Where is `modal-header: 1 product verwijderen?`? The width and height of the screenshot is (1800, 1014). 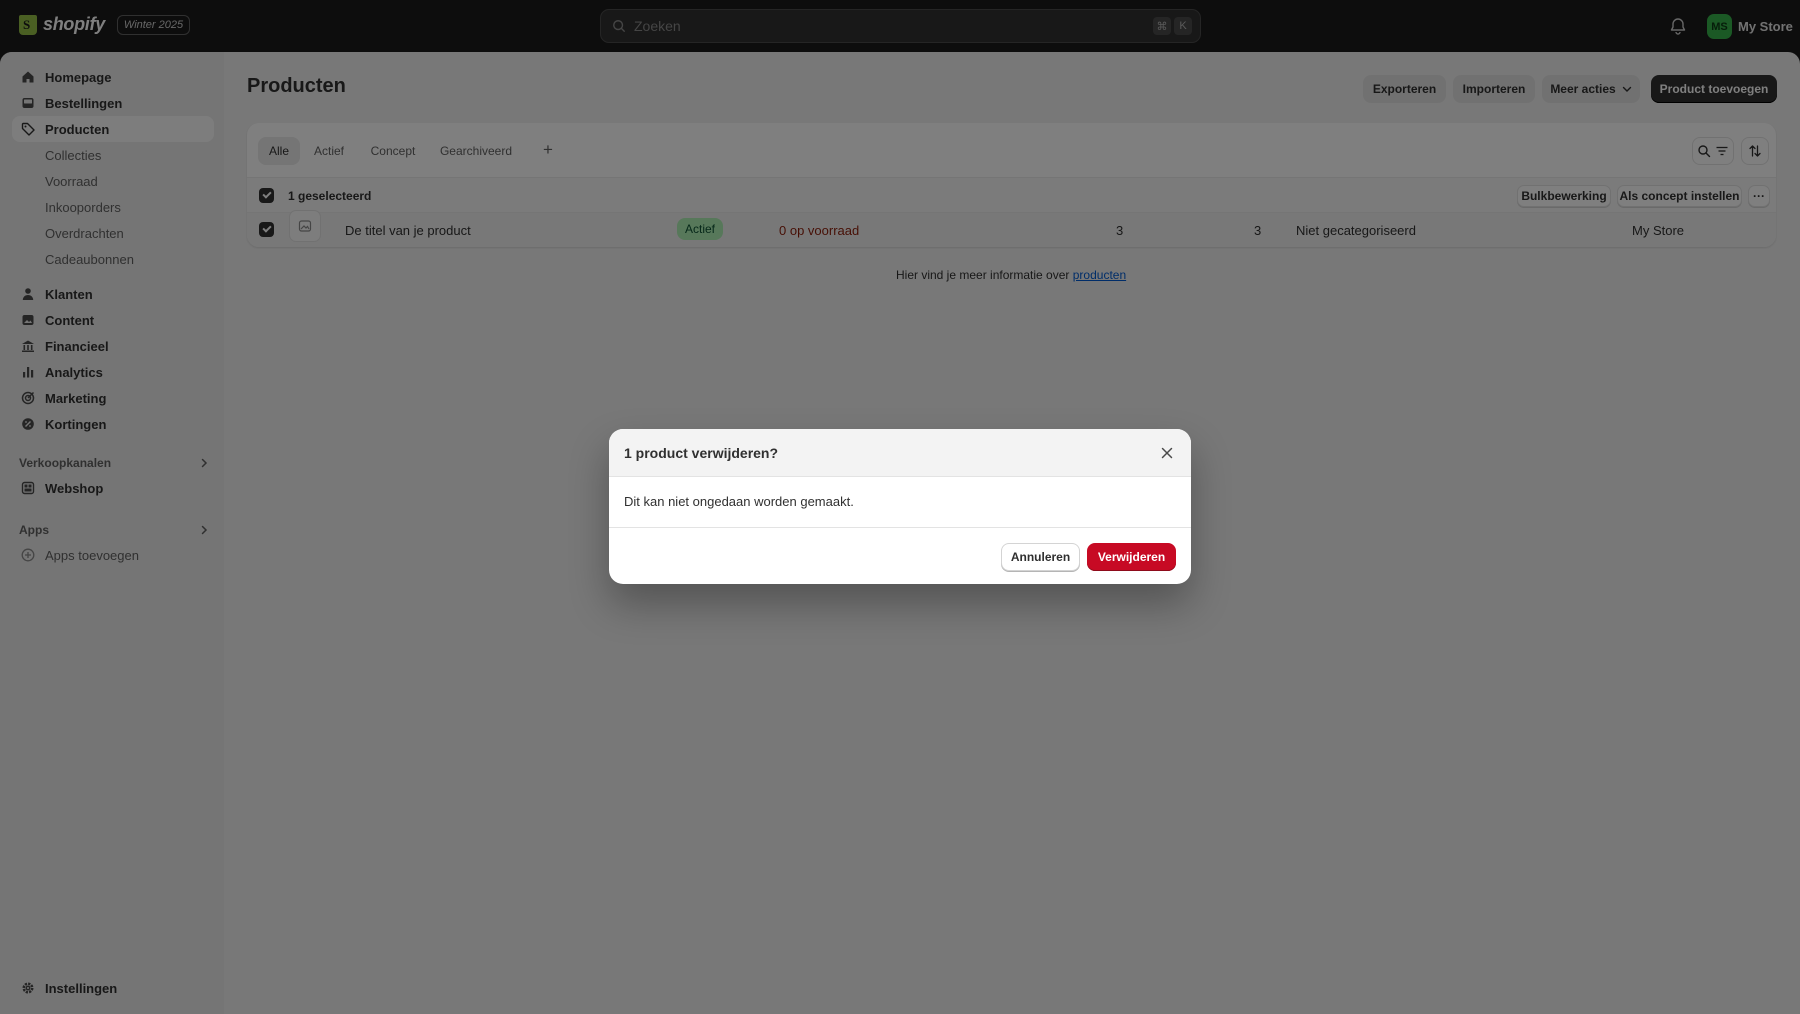 modal-header: 1 product verwijderen? is located at coordinates (900, 453).